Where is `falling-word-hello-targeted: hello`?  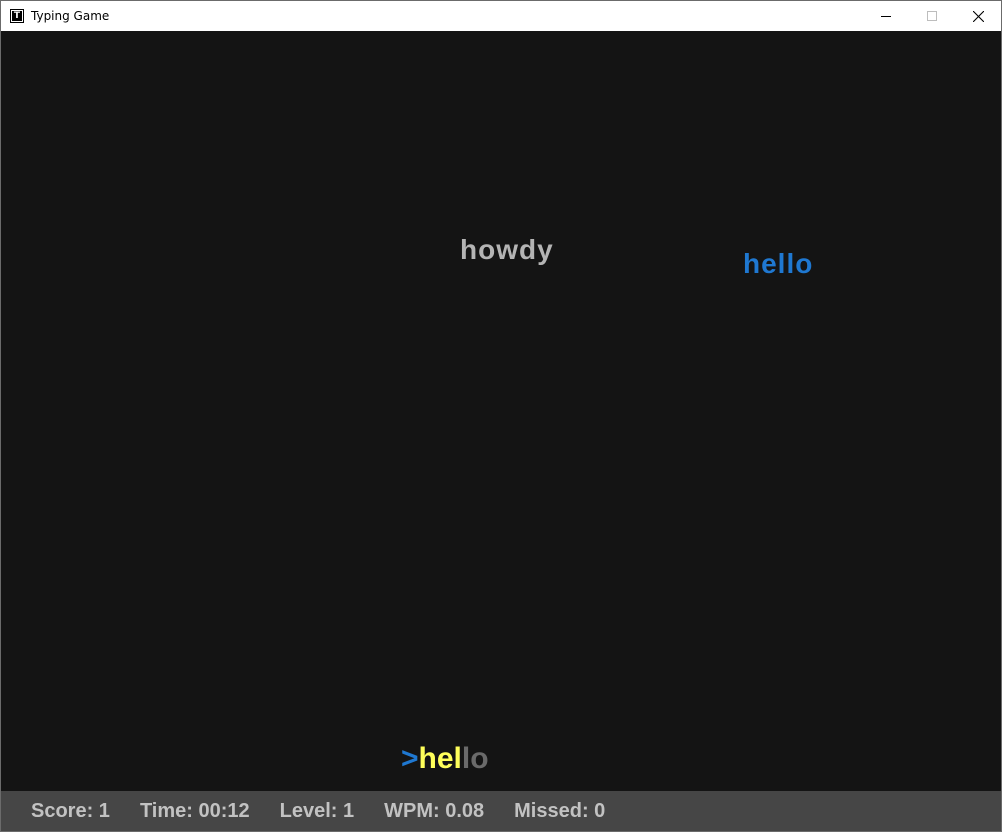 falling-word-hello-targeted: hello is located at coordinates (778, 263).